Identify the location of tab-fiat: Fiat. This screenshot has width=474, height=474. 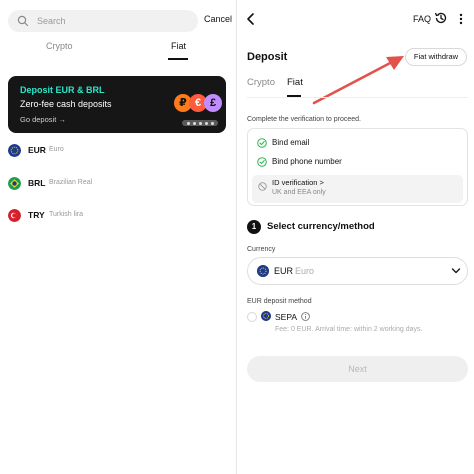
(295, 82).